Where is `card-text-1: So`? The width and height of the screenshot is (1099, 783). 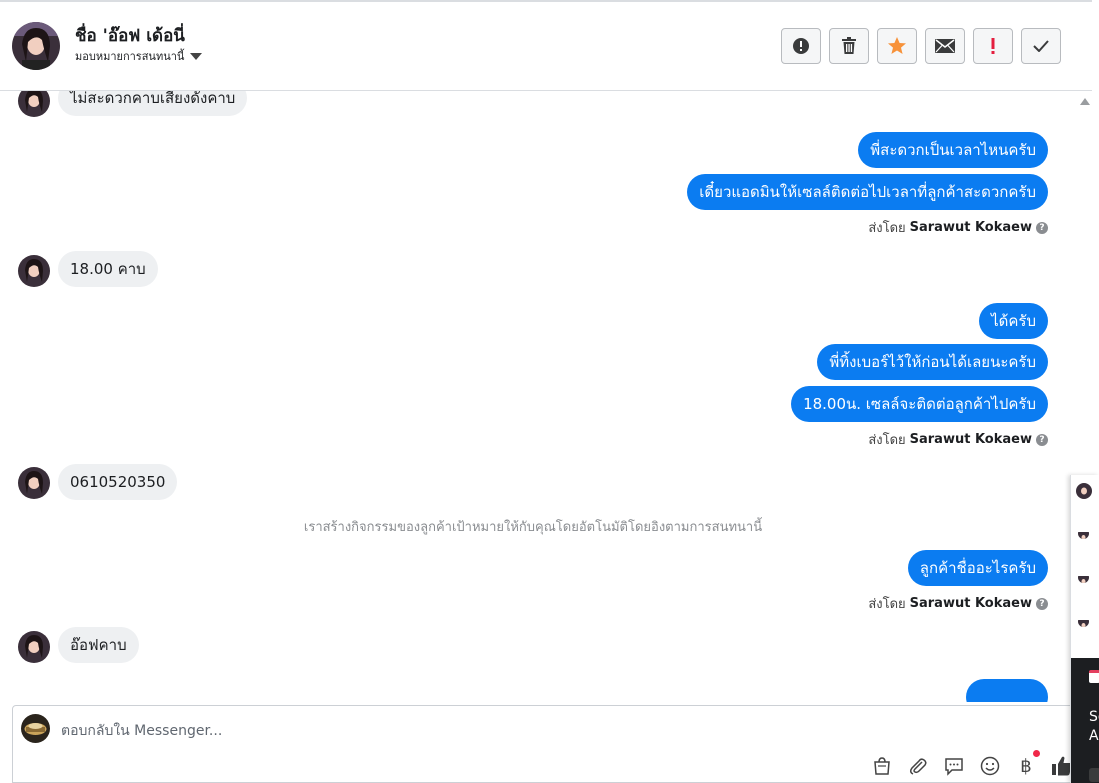
card-text-1: So is located at coordinates (1094, 717).